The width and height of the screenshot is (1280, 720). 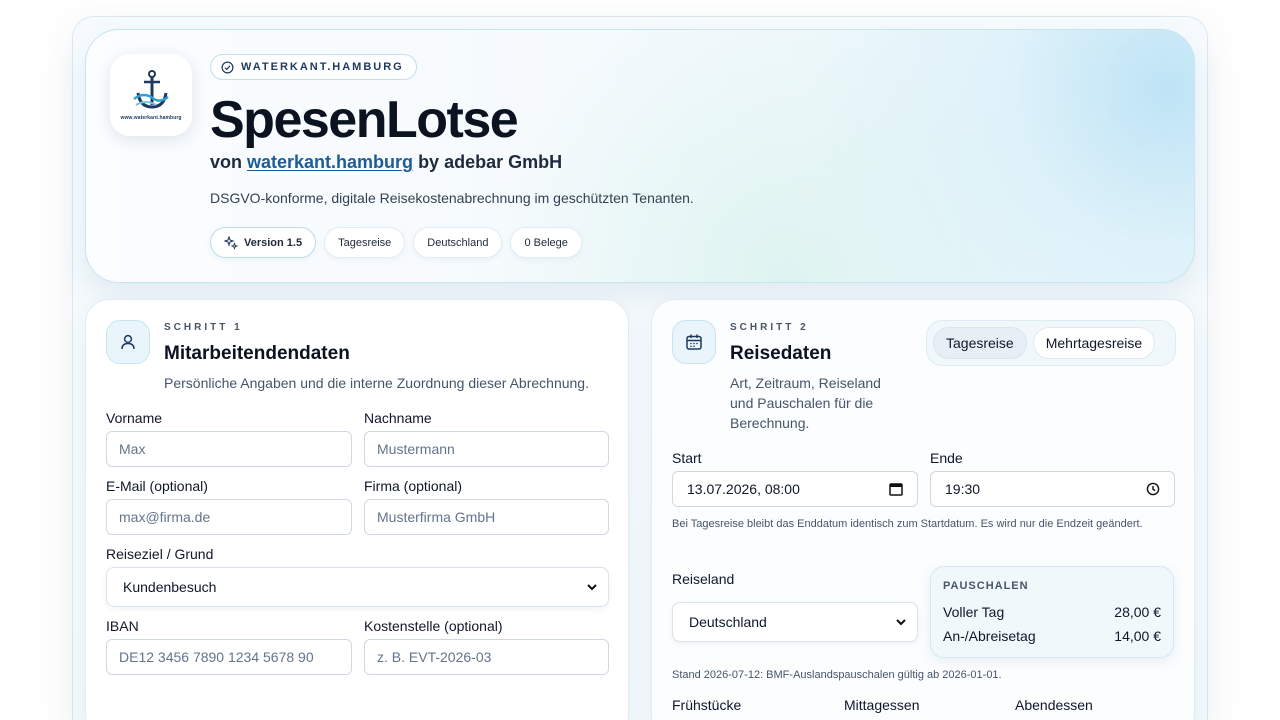 I want to click on logo-caption: www.waterkant.hamburg, so click(x=151, y=118).